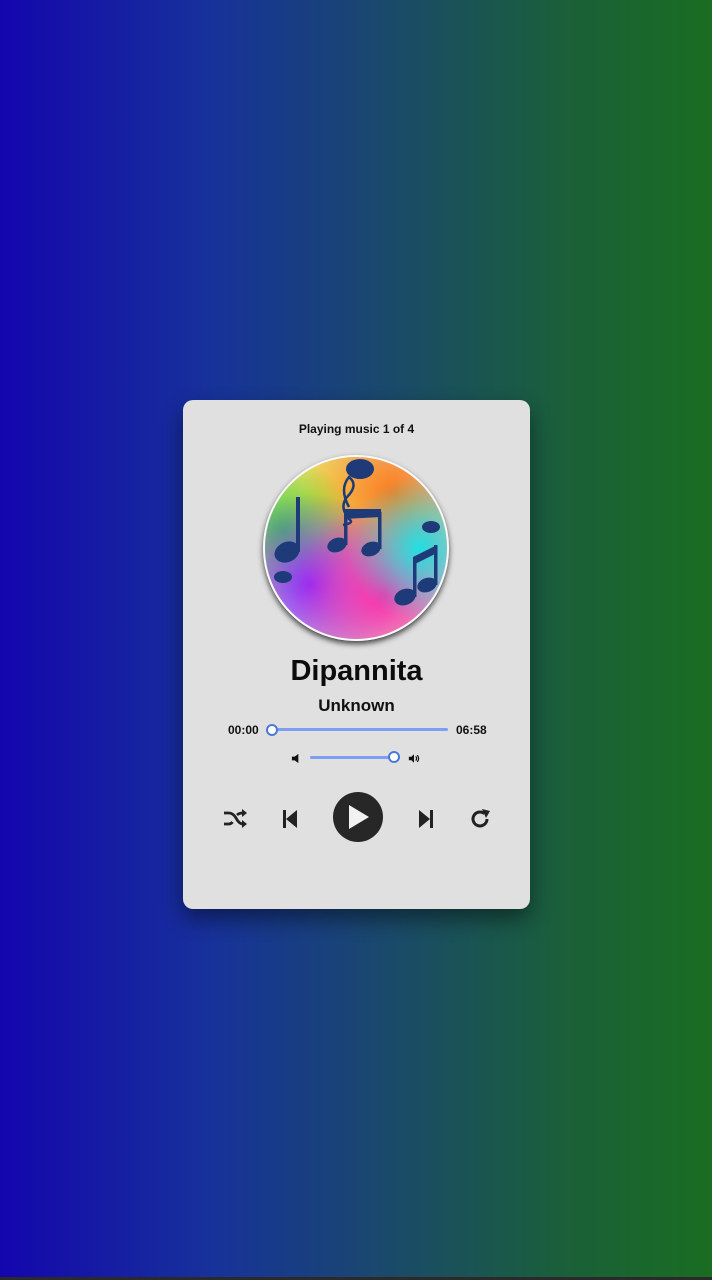 This screenshot has height=1280, width=712. Describe the element at coordinates (471, 730) in the screenshot. I see `total-time: 06:58` at that location.